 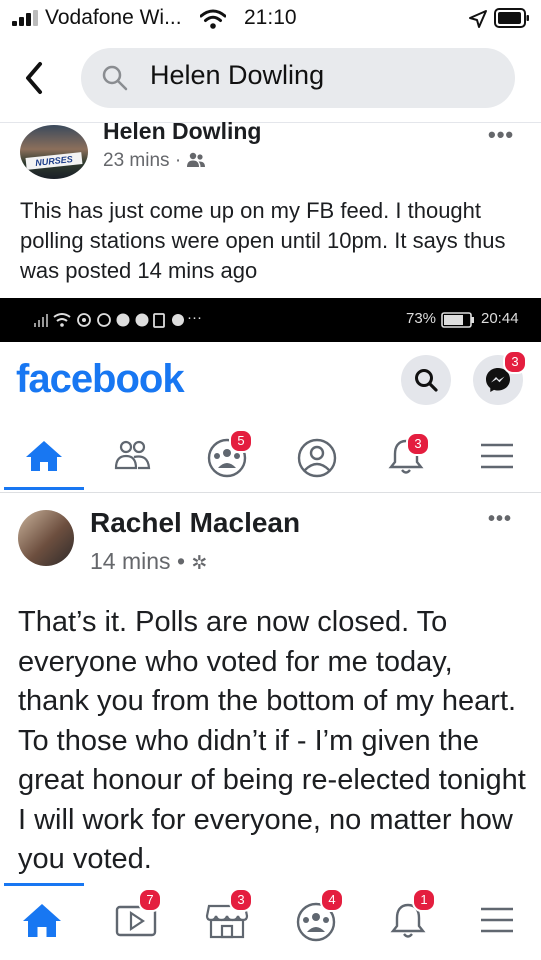 I want to click on facebook-logo: facebook, so click(x=100, y=379).